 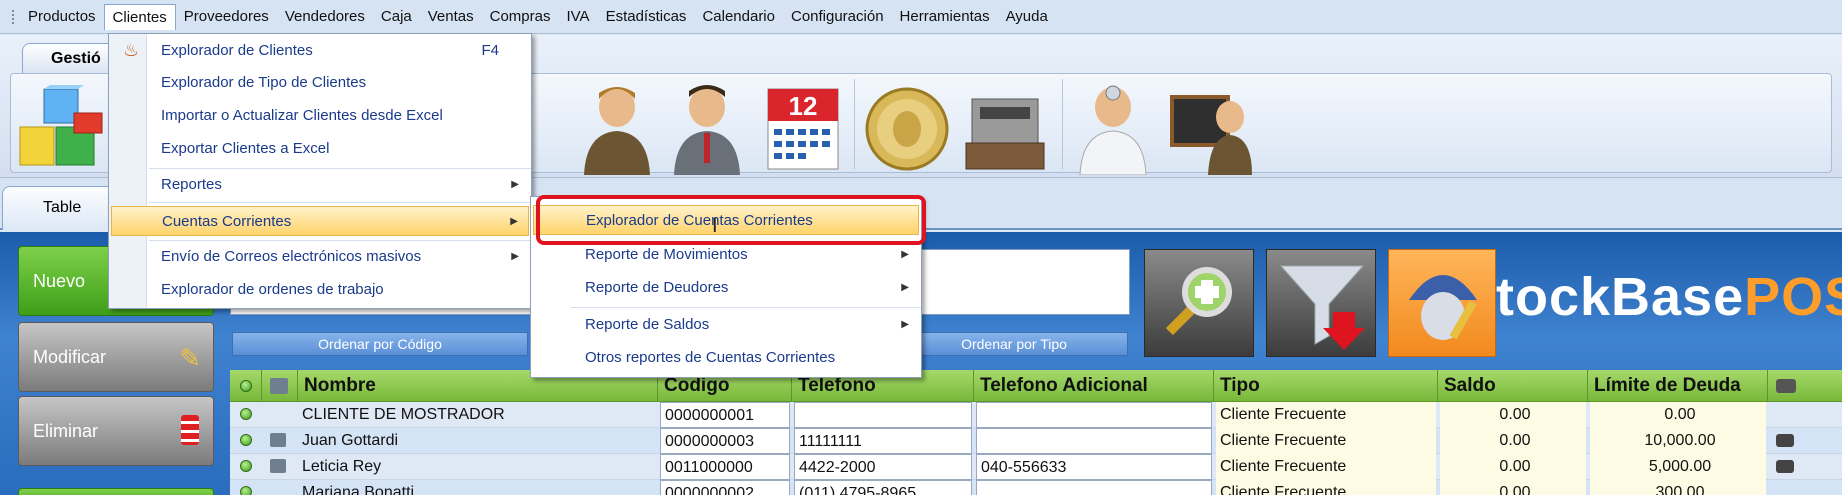 What do you see at coordinates (725, 441) in the screenshot?
I see `cell-codigo: 0000000003` at bounding box center [725, 441].